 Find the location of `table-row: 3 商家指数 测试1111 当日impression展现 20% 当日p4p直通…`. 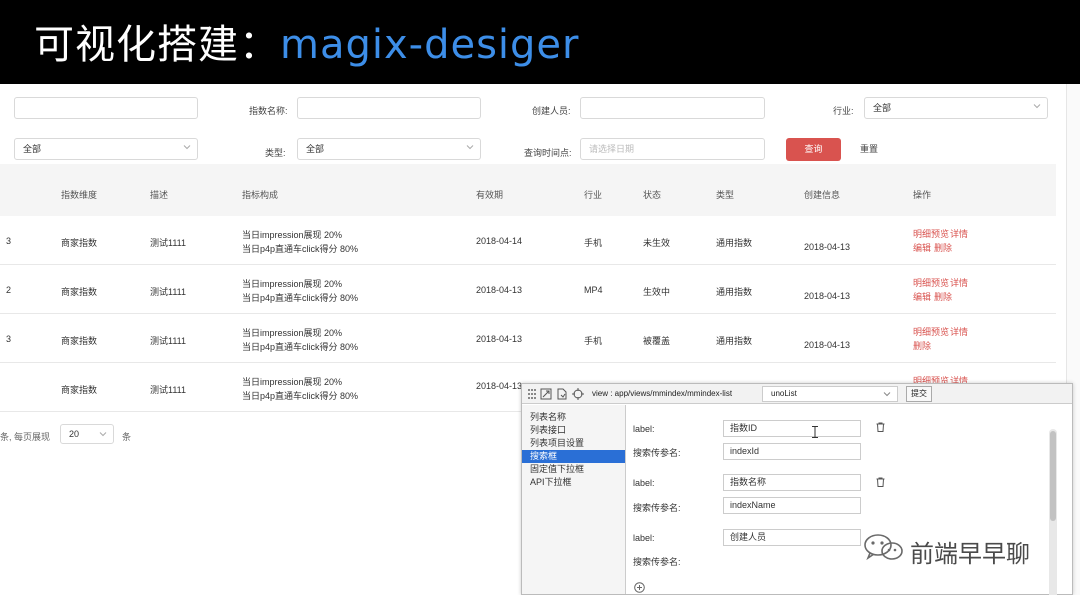

table-row: 3 商家指数 测试1111 当日impression展现 20% 当日p4p直通… is located at coordinates (528, 338).